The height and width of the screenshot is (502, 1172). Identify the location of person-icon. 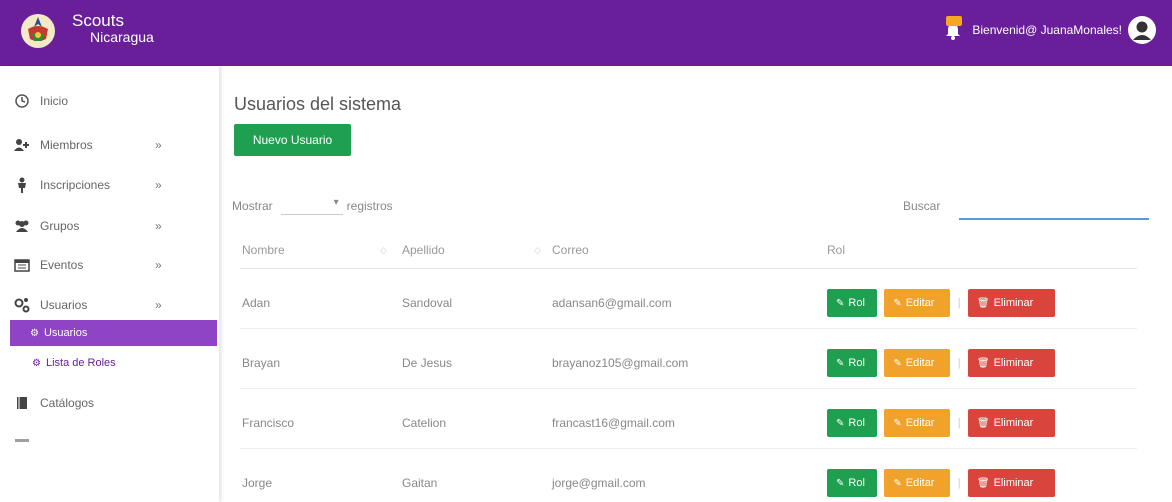
(22, 185).